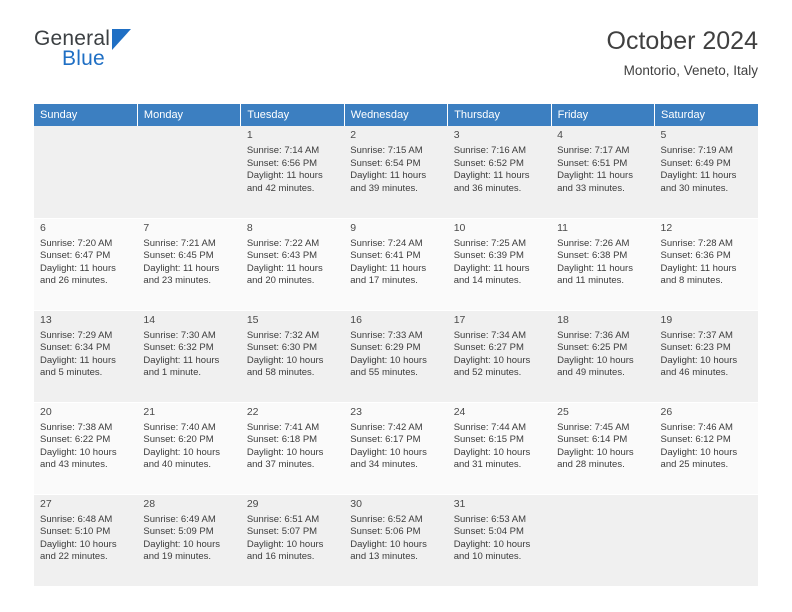 The width and height of the screenshot is (792, 612). I want to click on day-detail-line: Sunrise: 7:24 AM, so click(386, 243).